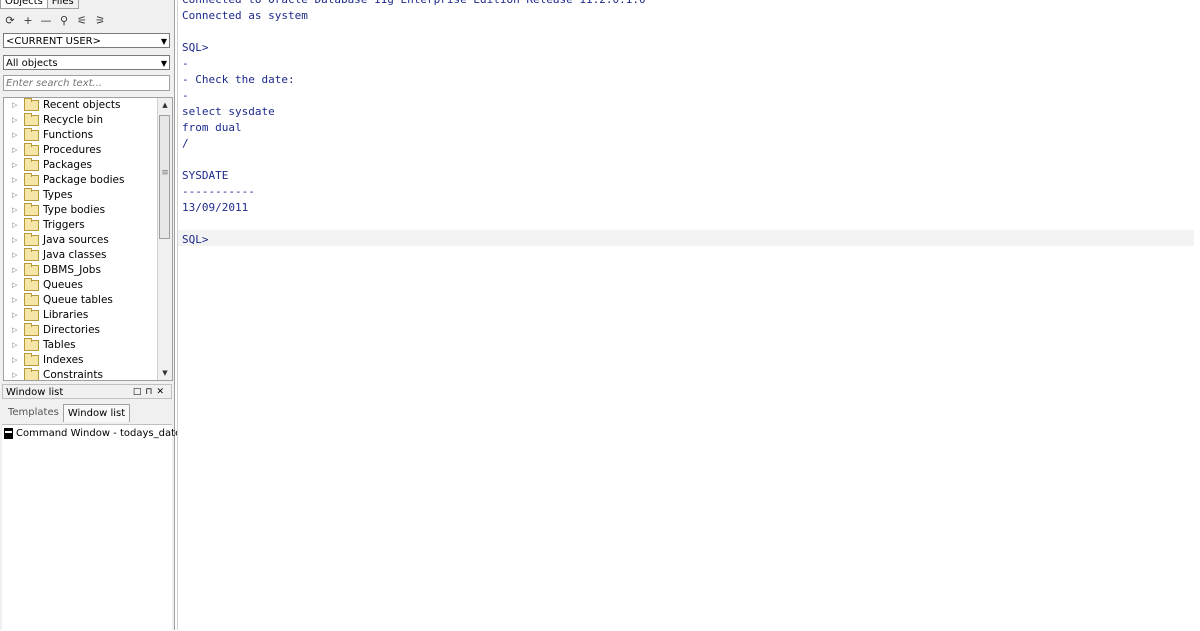 Image resolution: width=1200 pixels, height=631 pixels. I want to click on window-list-header: Window list □⊓✕, so click(87, 391).